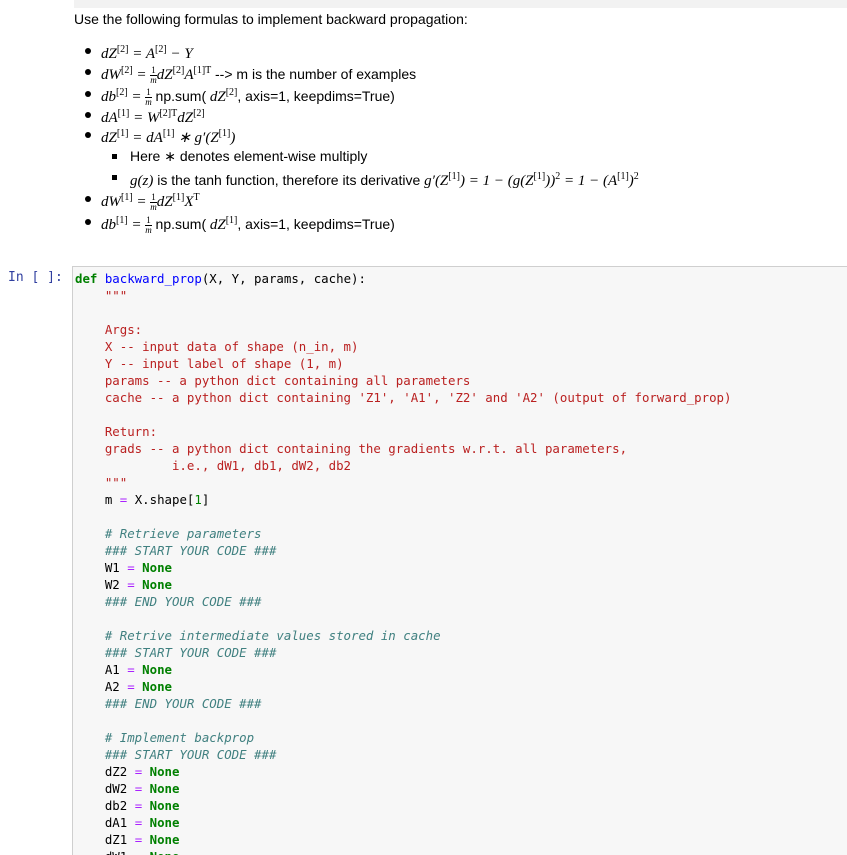 This screenshot has height=855, width=847. I want to click on code-token: backward_prop, so click(153, 278).